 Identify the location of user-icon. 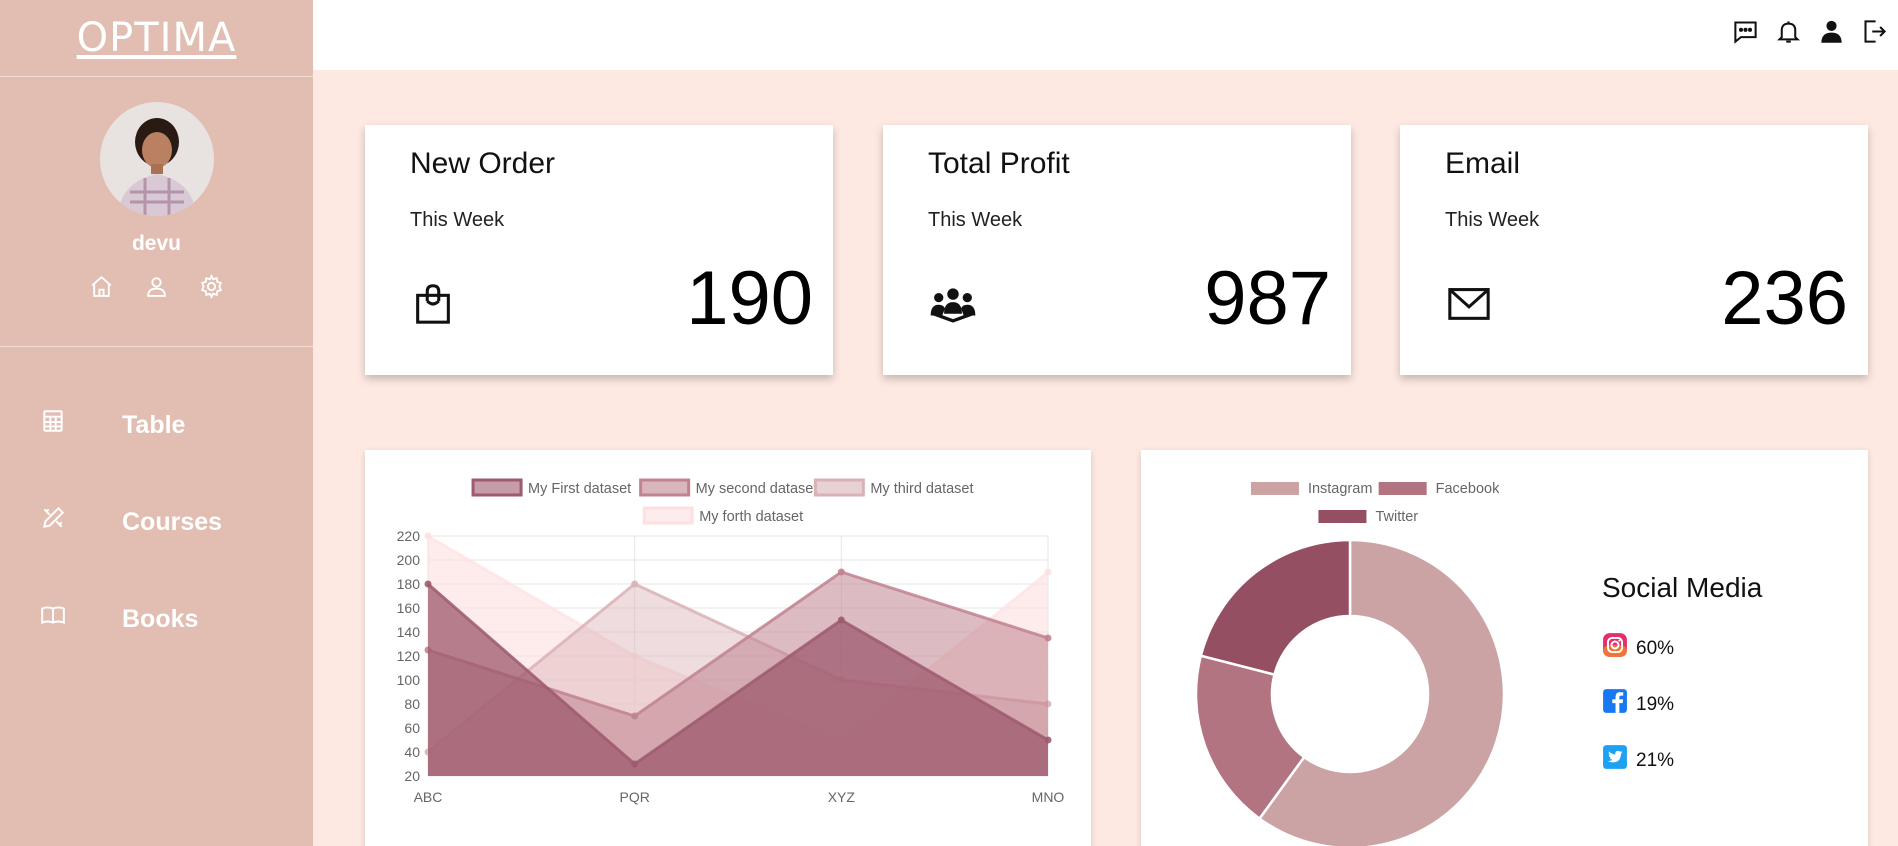
(156, 286).